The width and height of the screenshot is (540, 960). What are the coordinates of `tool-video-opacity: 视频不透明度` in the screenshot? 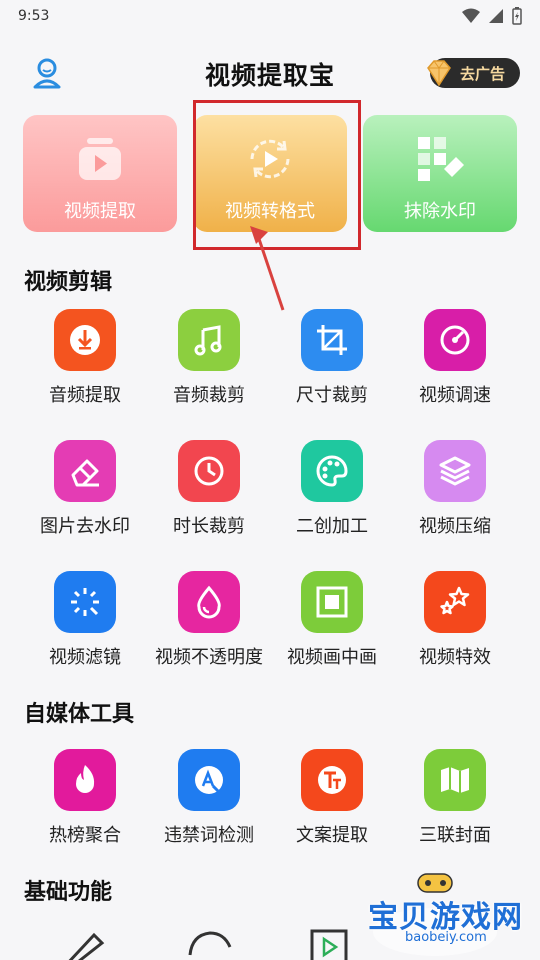 It's located at (209, 626).